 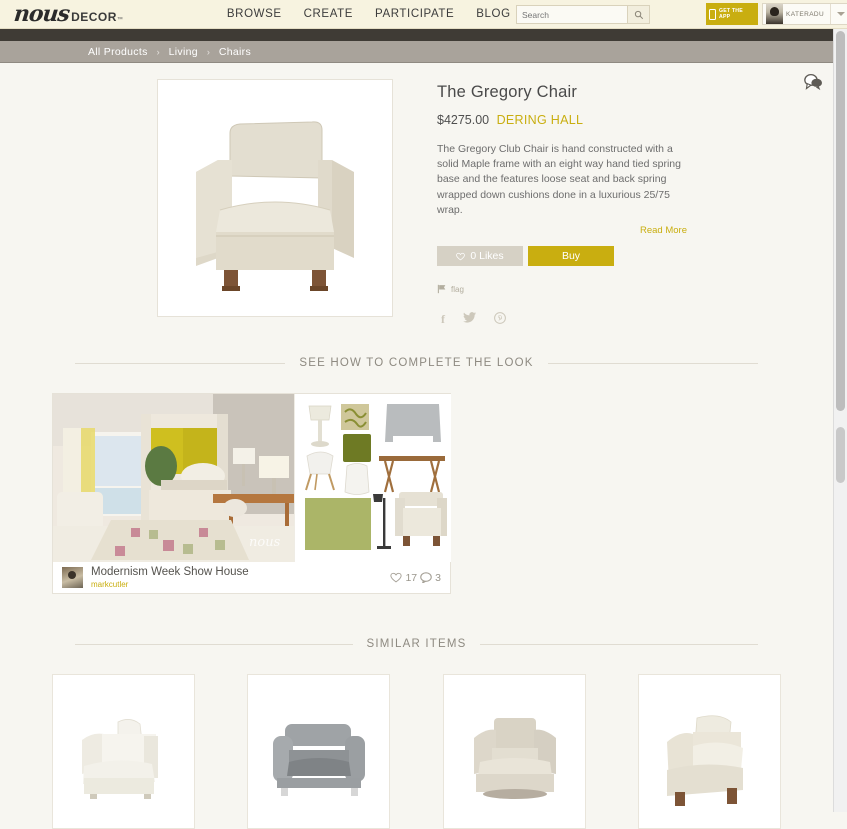 I want to click on main-menu: BROWSE CREATE PARTICIPATE BLOG, so click(x=369, y=14).